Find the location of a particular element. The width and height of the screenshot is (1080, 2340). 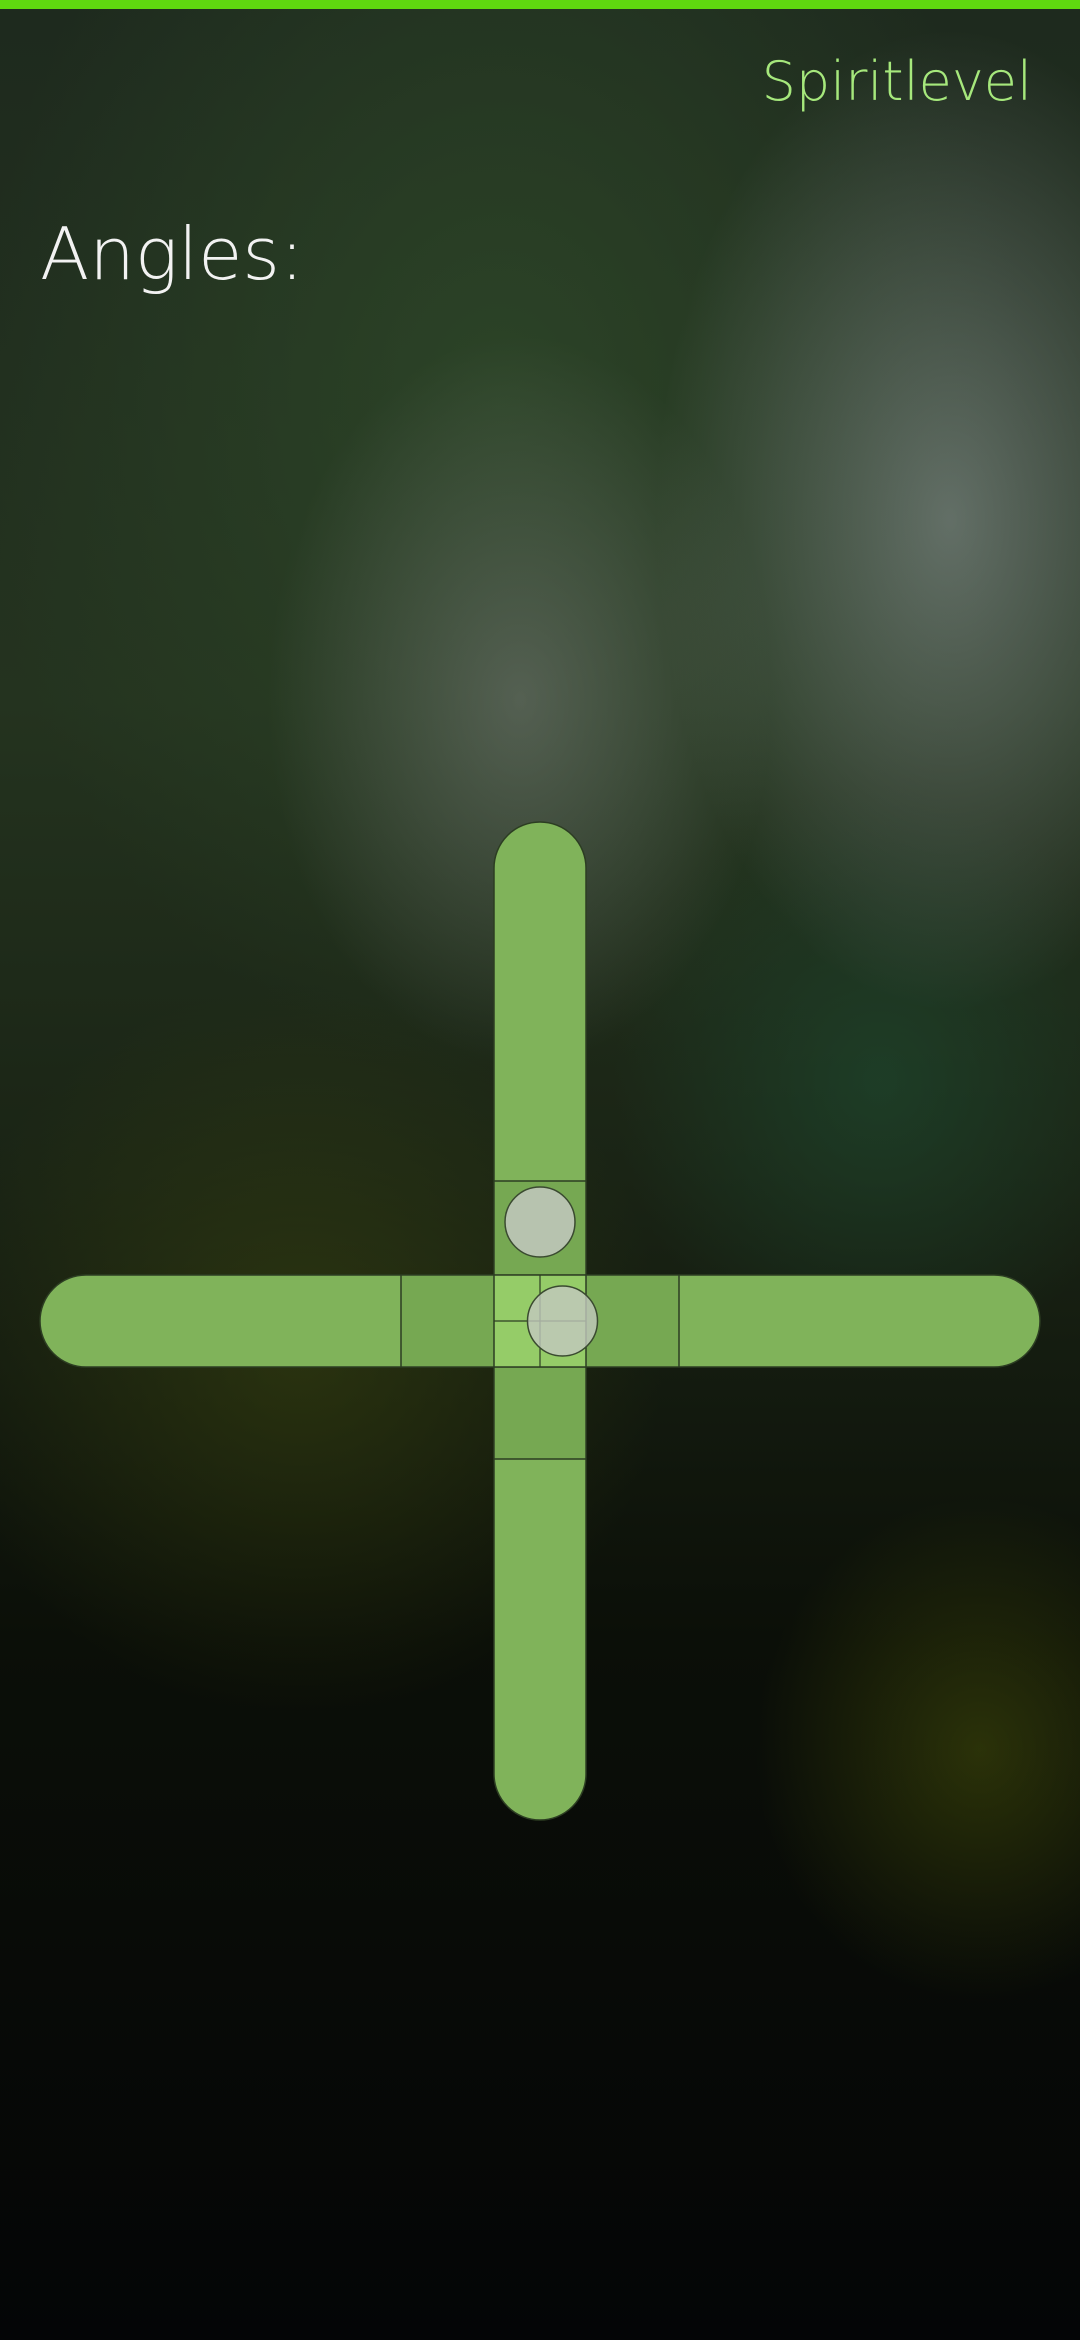

horizontal-level-bubble is located at coordinates (562, 1321).